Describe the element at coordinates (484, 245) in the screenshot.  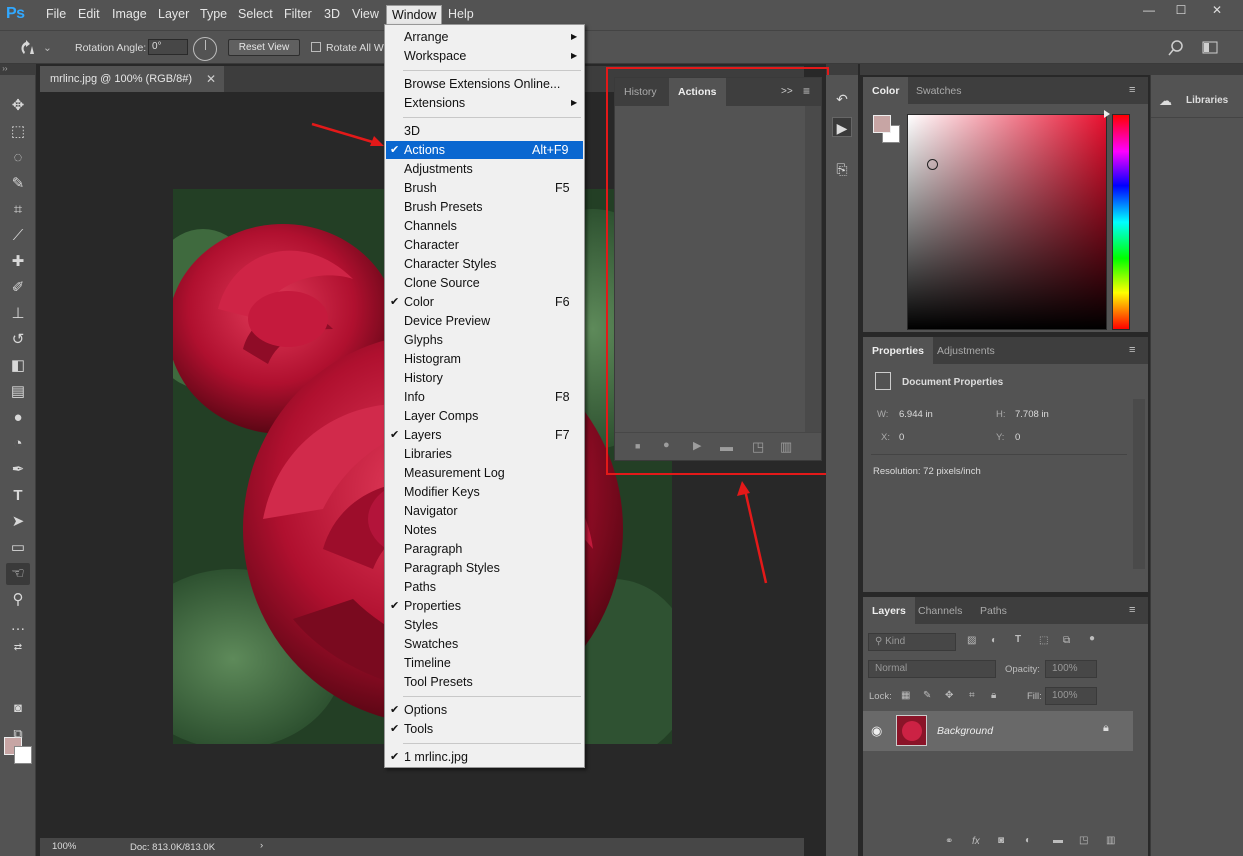
I see `window-menu-item: Character` at that location.